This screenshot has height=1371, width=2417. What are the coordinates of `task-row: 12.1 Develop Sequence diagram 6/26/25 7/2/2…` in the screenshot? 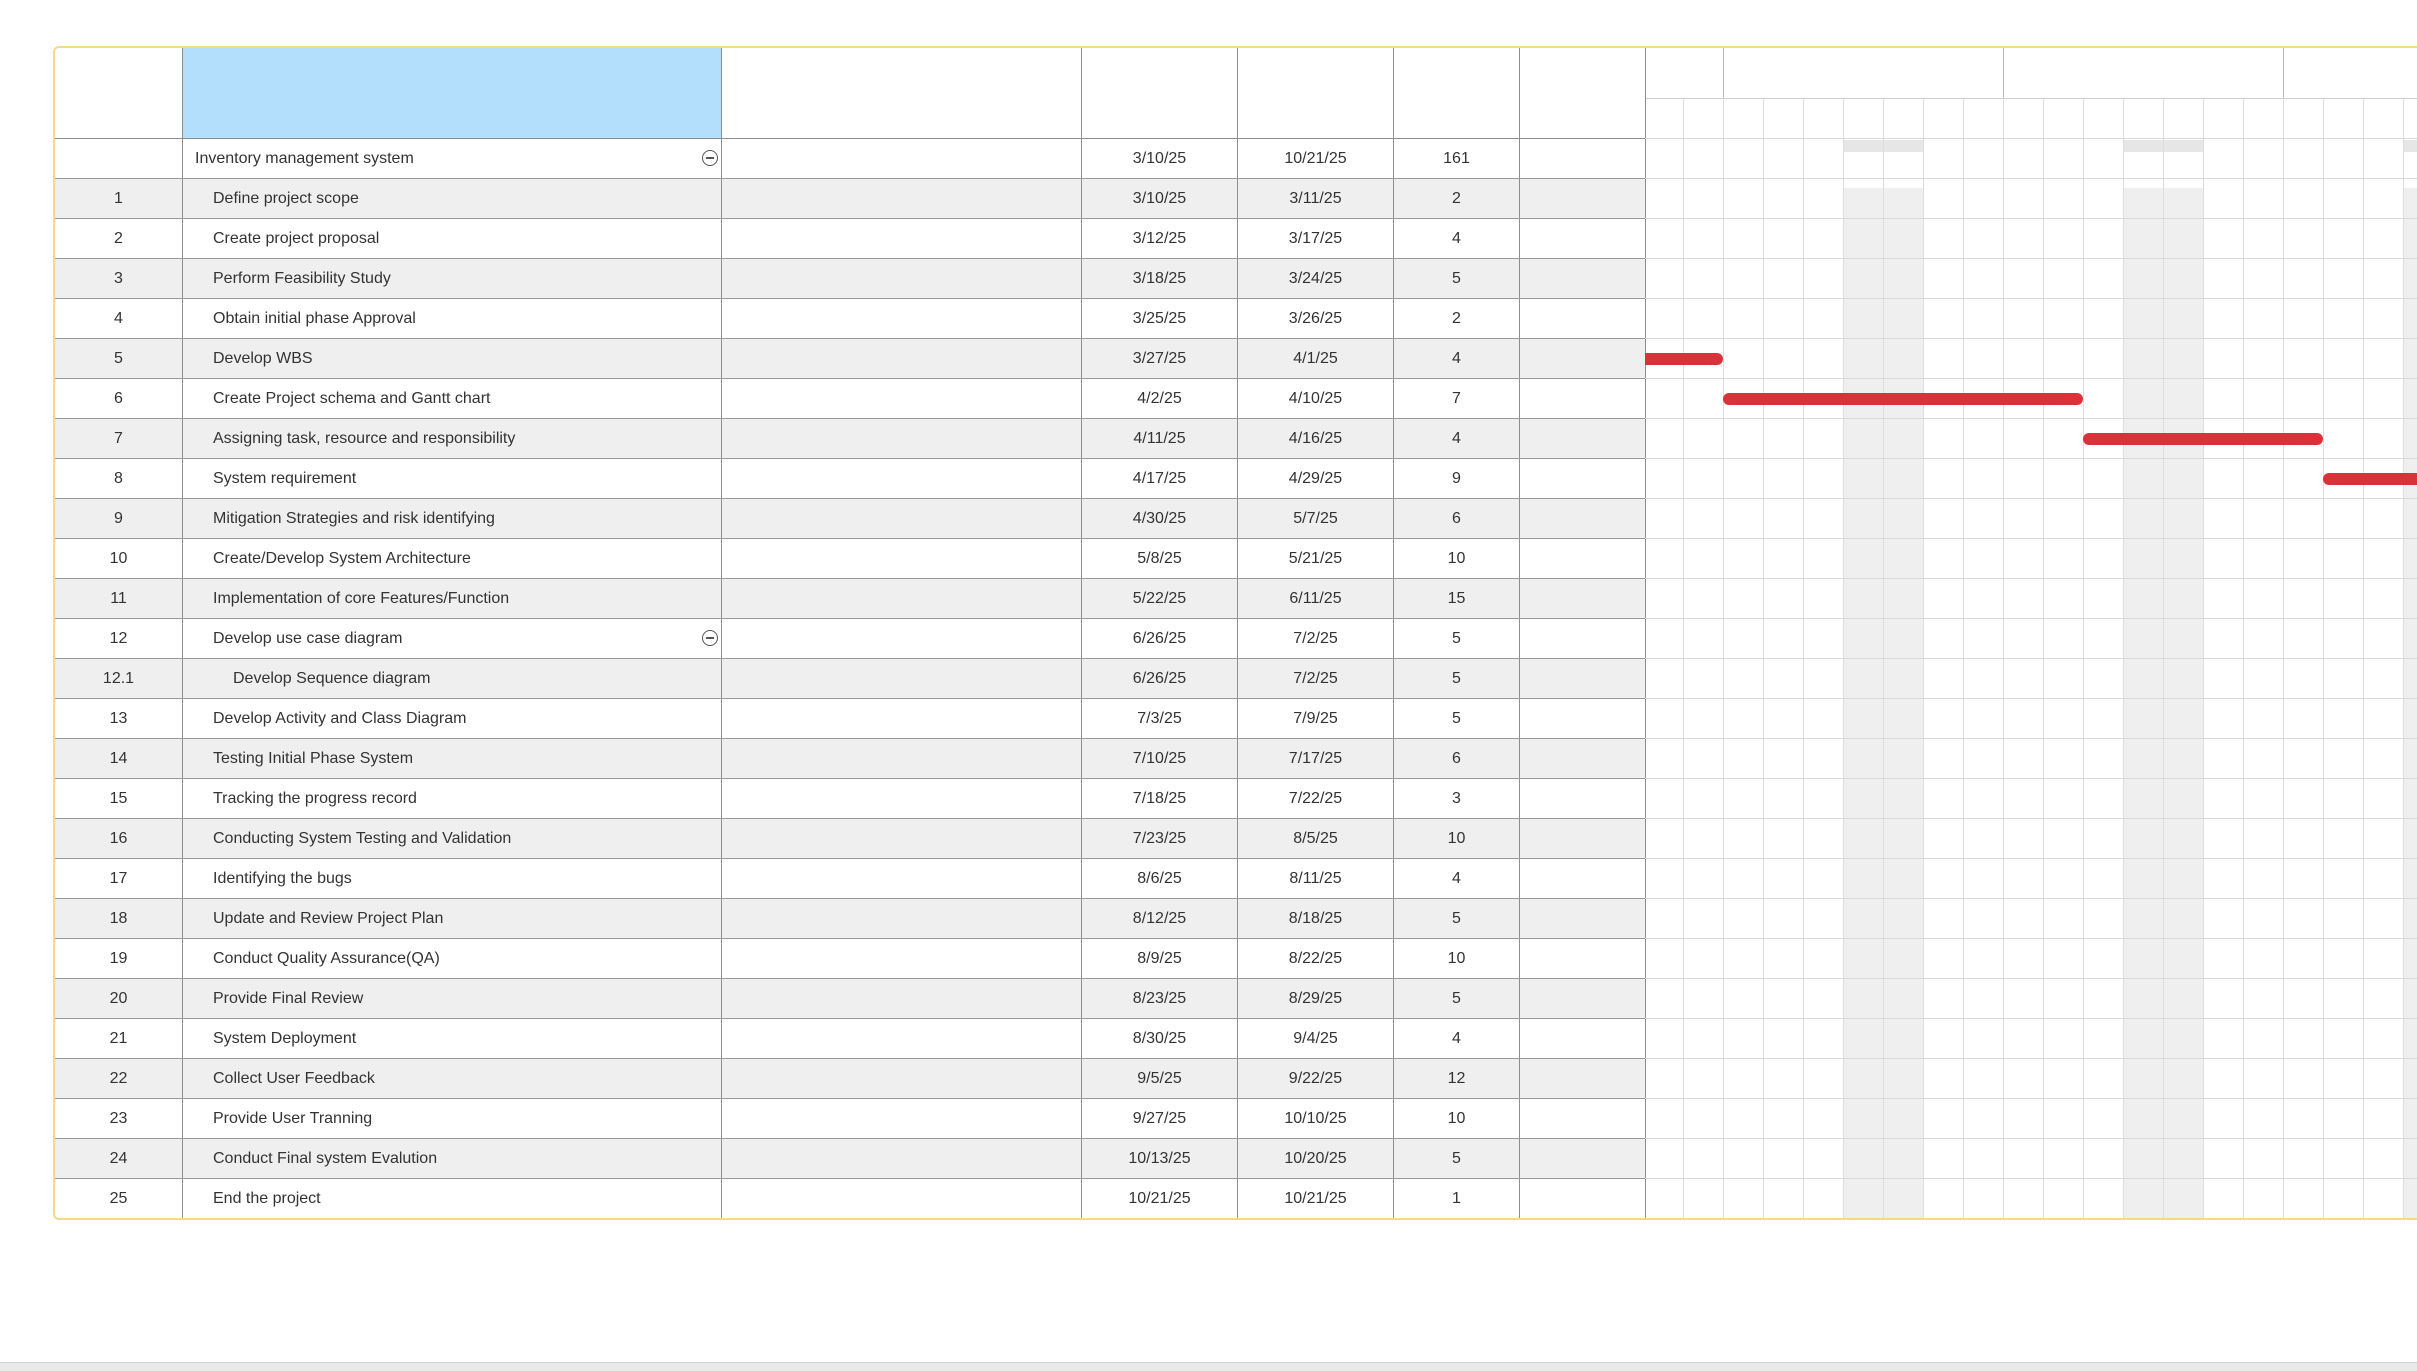 It's located at (850, 679).